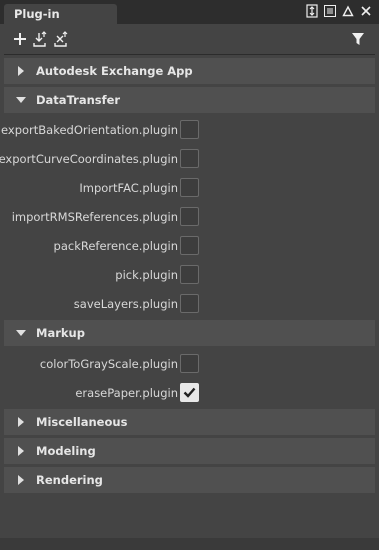 Image resolution: width=379 pixels, height=550 pixels. Describe the element at coordinates (189, 544) in the screenshot. I see `window-bottom-edge` at that location.